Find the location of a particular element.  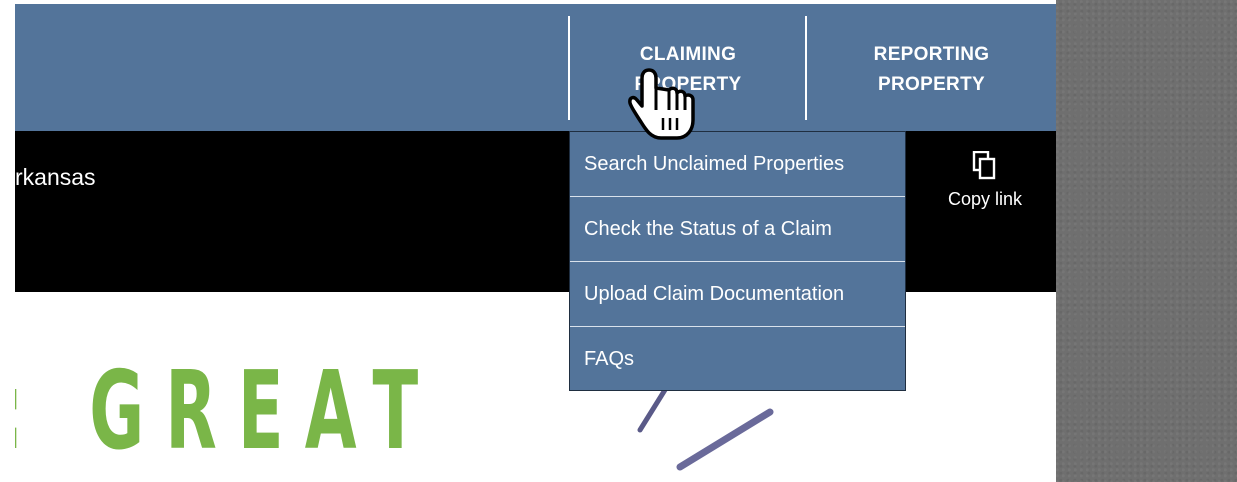

nav-reporting-property: REPORTING PROPERTY is located at coordinates (931, 70).